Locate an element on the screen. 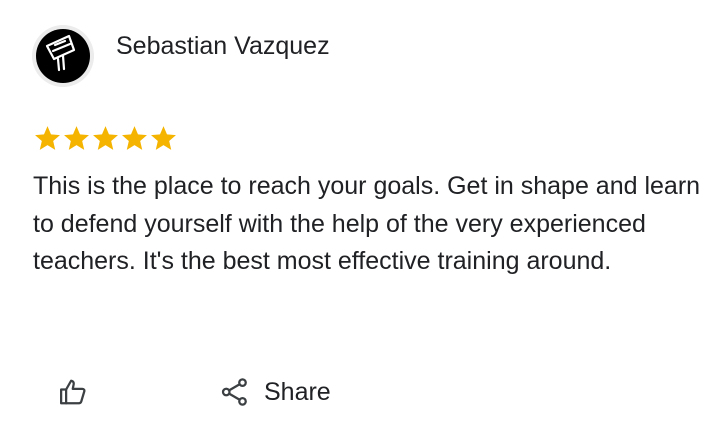 Image resolution: width=722 pixels, height=439 pixels. like-button is located at coordinates (73, 392).